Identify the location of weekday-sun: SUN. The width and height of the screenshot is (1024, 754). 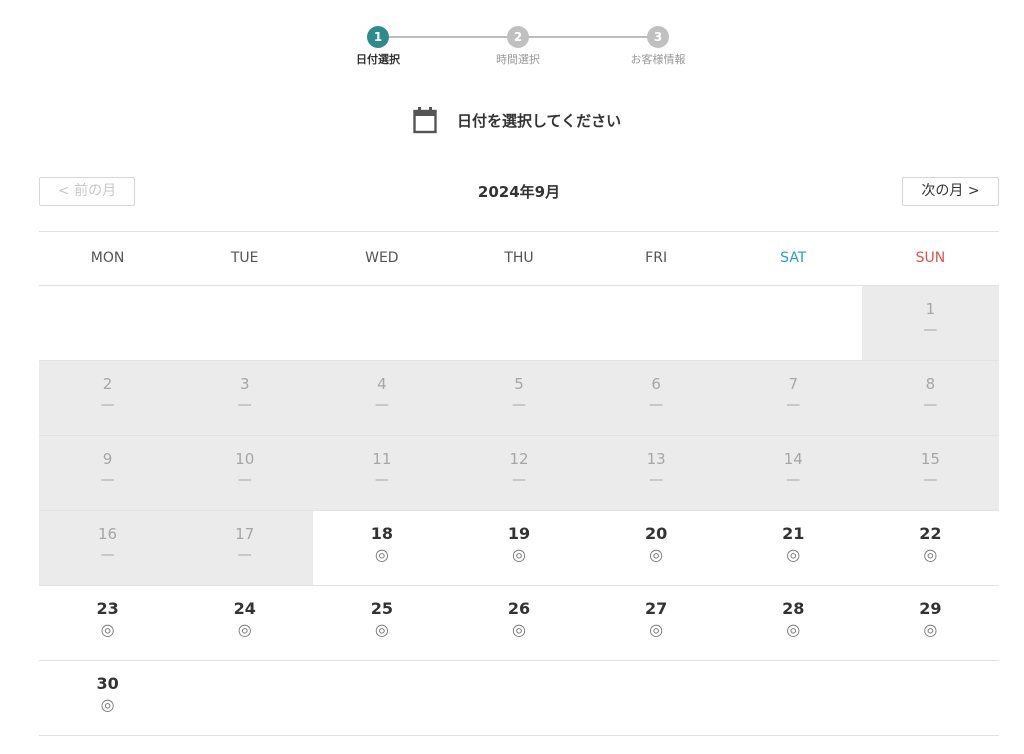
(930, 258).